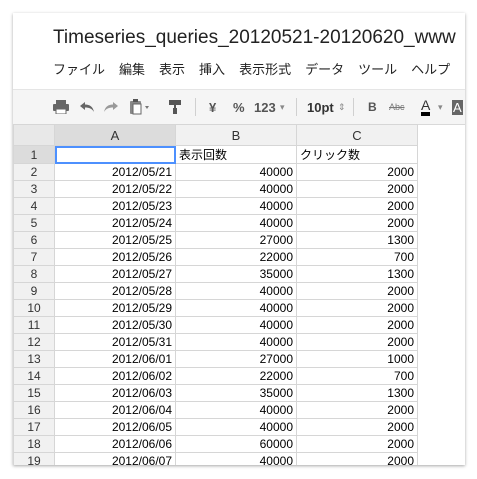 The image size is (477, 479). What do you see at coordinates (115, 154) in the screenshot?
I see `cell-date` at bounding box center [115, 154].